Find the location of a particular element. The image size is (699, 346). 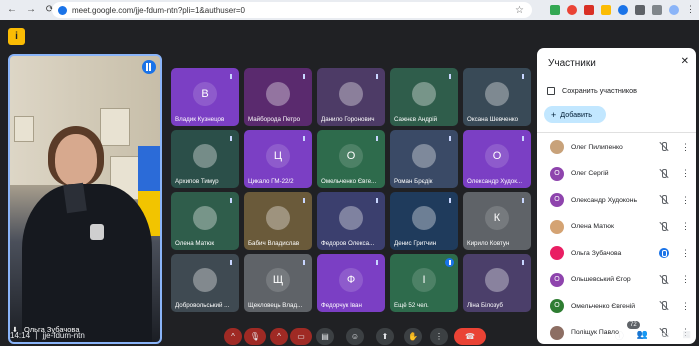

avatar: В is located at coordinates (205, 94).